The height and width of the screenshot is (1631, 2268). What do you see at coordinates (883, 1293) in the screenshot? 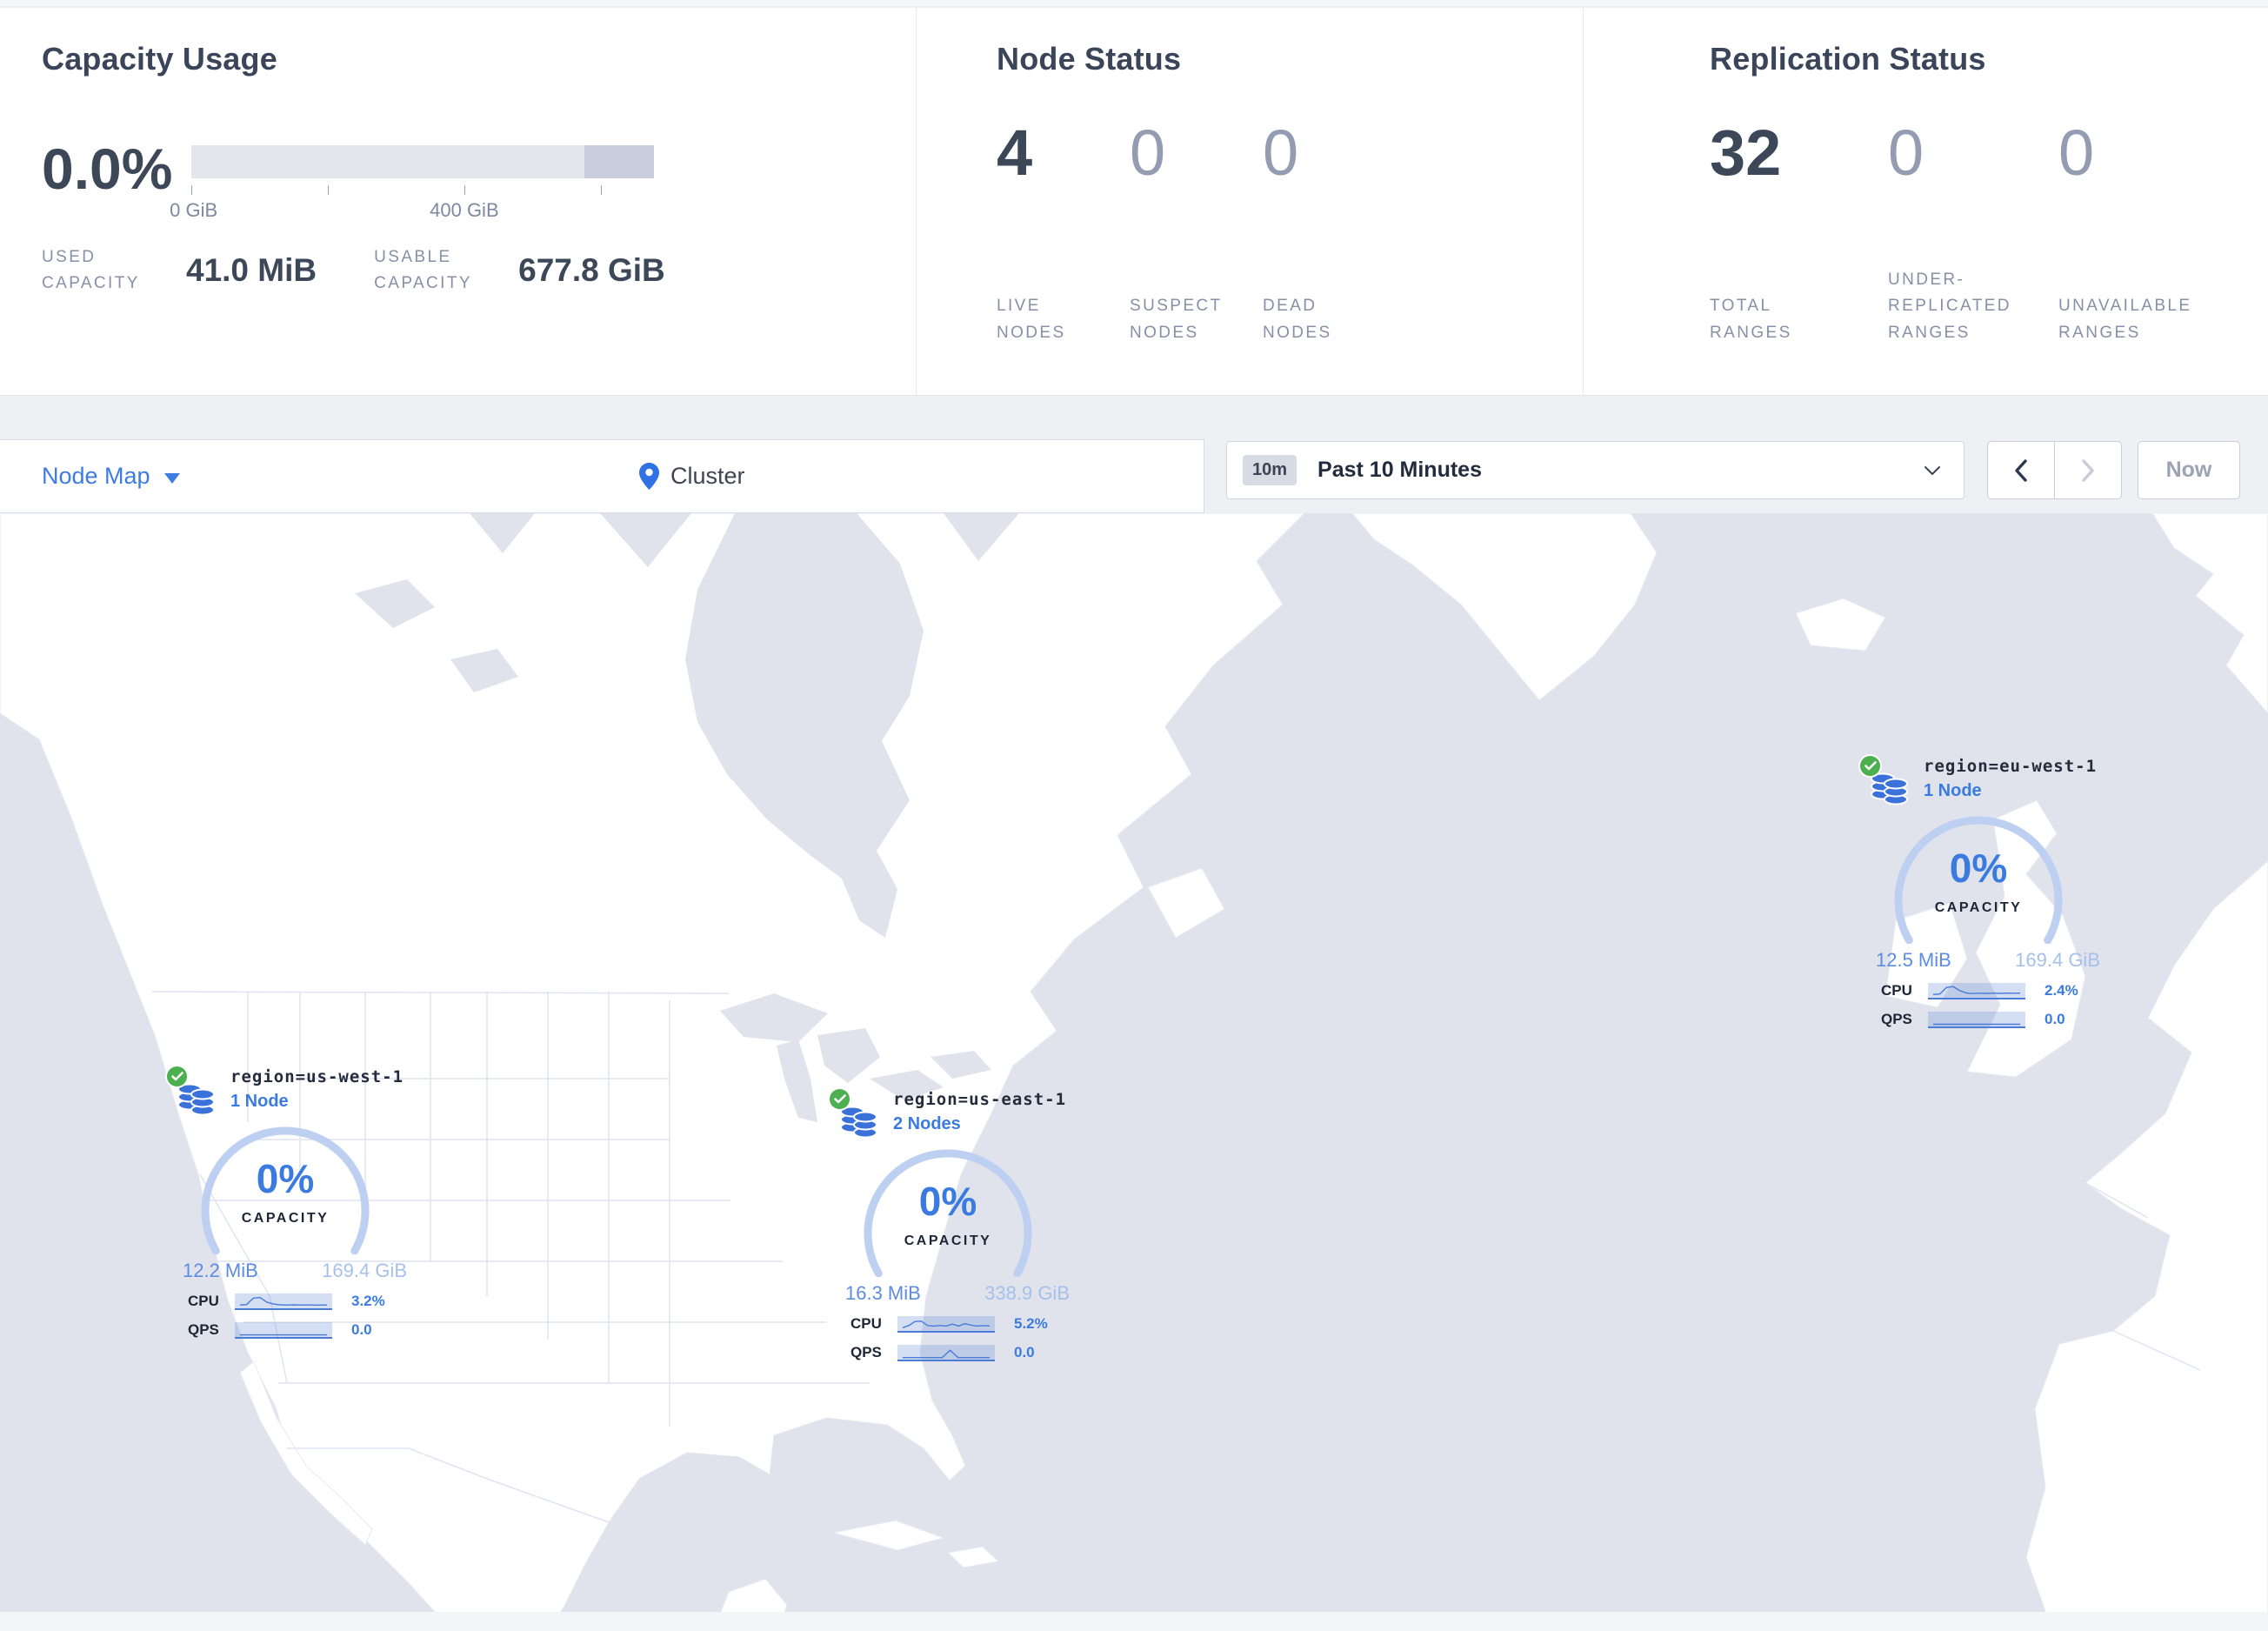
I see `region-used-capacity: 16.3 MiB` at bounding box center [883, 1293].